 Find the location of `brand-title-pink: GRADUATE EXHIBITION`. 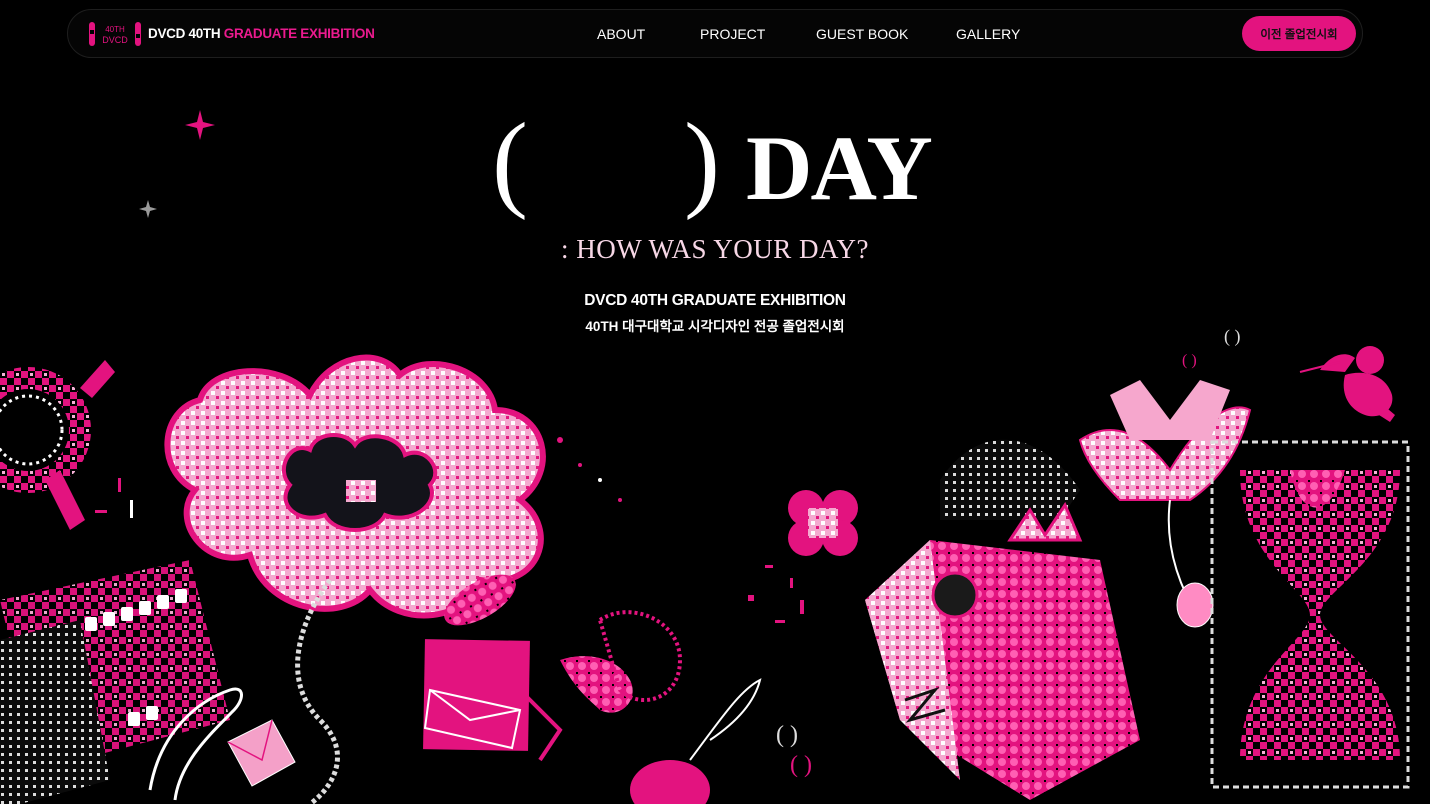

brand-title-pink: GRADUATE EXHIBITION is located at coordinates (299, 33).